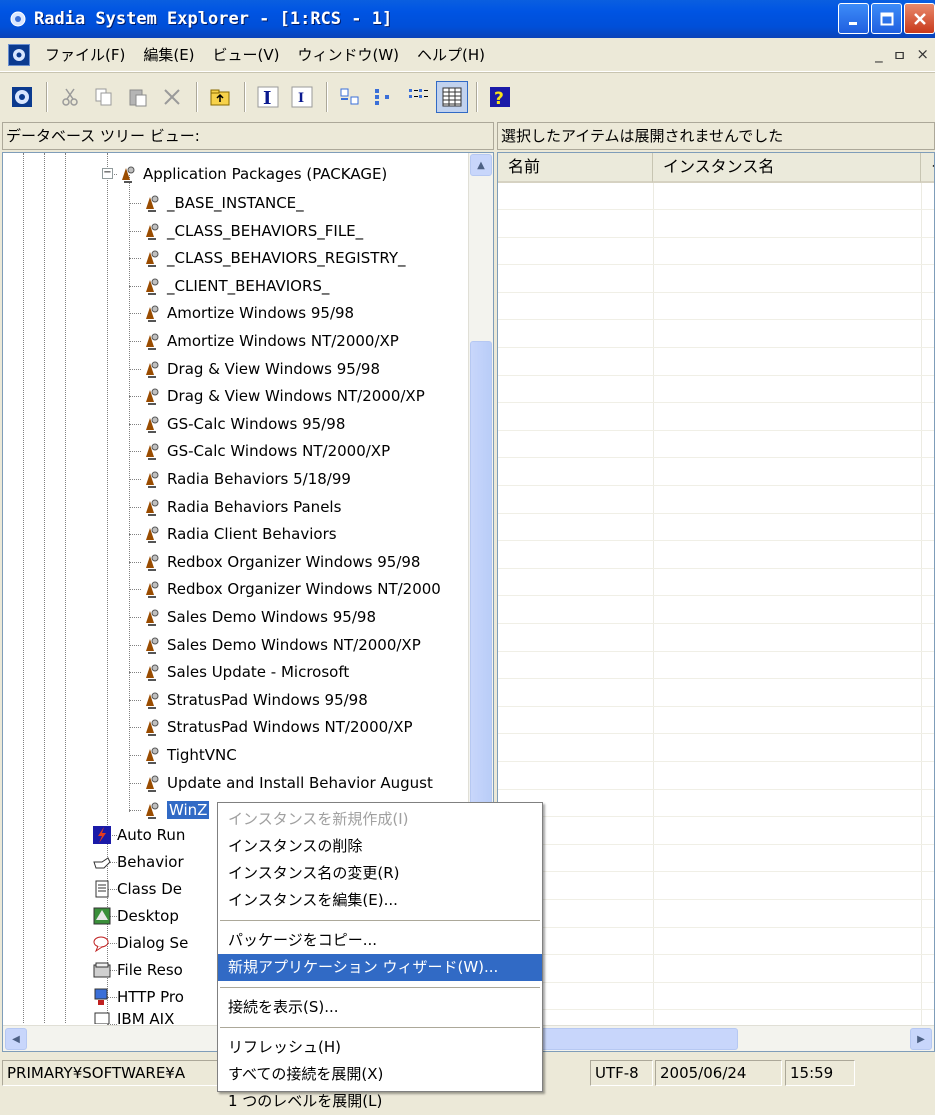 This screenshot has height=1115, width=935. What do you see at coordinates (380, 1047) in the screenshot?
I see `context-menu-item: リフレッシュ(H)` at bounding box center [380, 1047].